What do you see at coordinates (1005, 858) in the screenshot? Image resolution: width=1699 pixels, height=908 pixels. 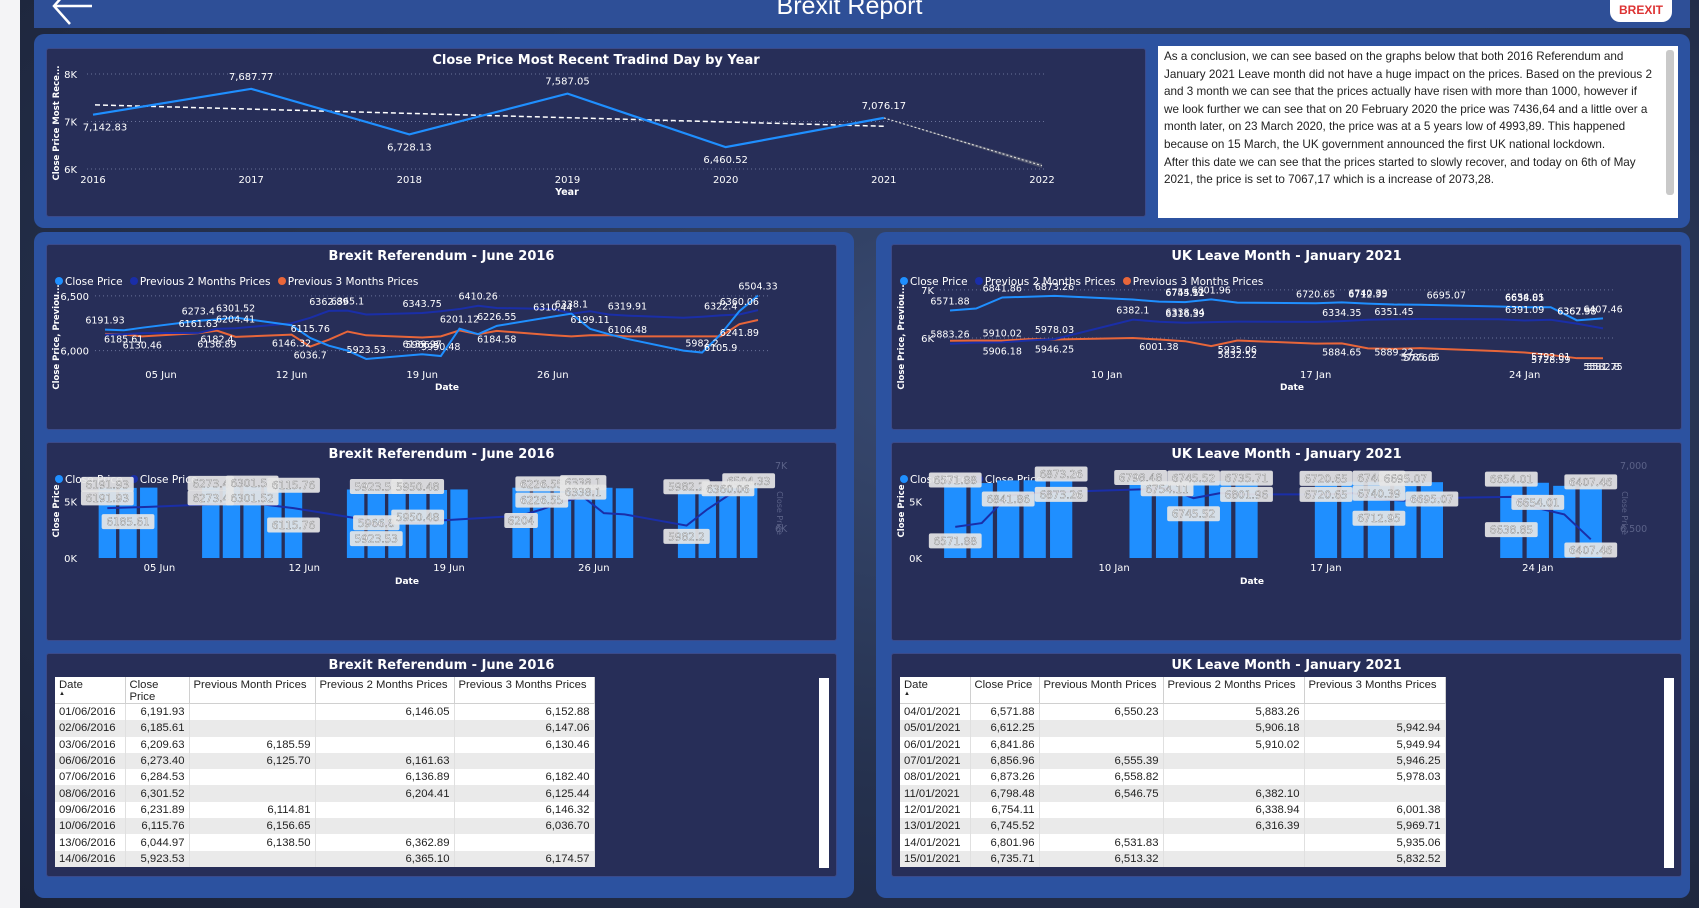 I see `table-cell: 6,735.71` at bounding box center [1005, 858].